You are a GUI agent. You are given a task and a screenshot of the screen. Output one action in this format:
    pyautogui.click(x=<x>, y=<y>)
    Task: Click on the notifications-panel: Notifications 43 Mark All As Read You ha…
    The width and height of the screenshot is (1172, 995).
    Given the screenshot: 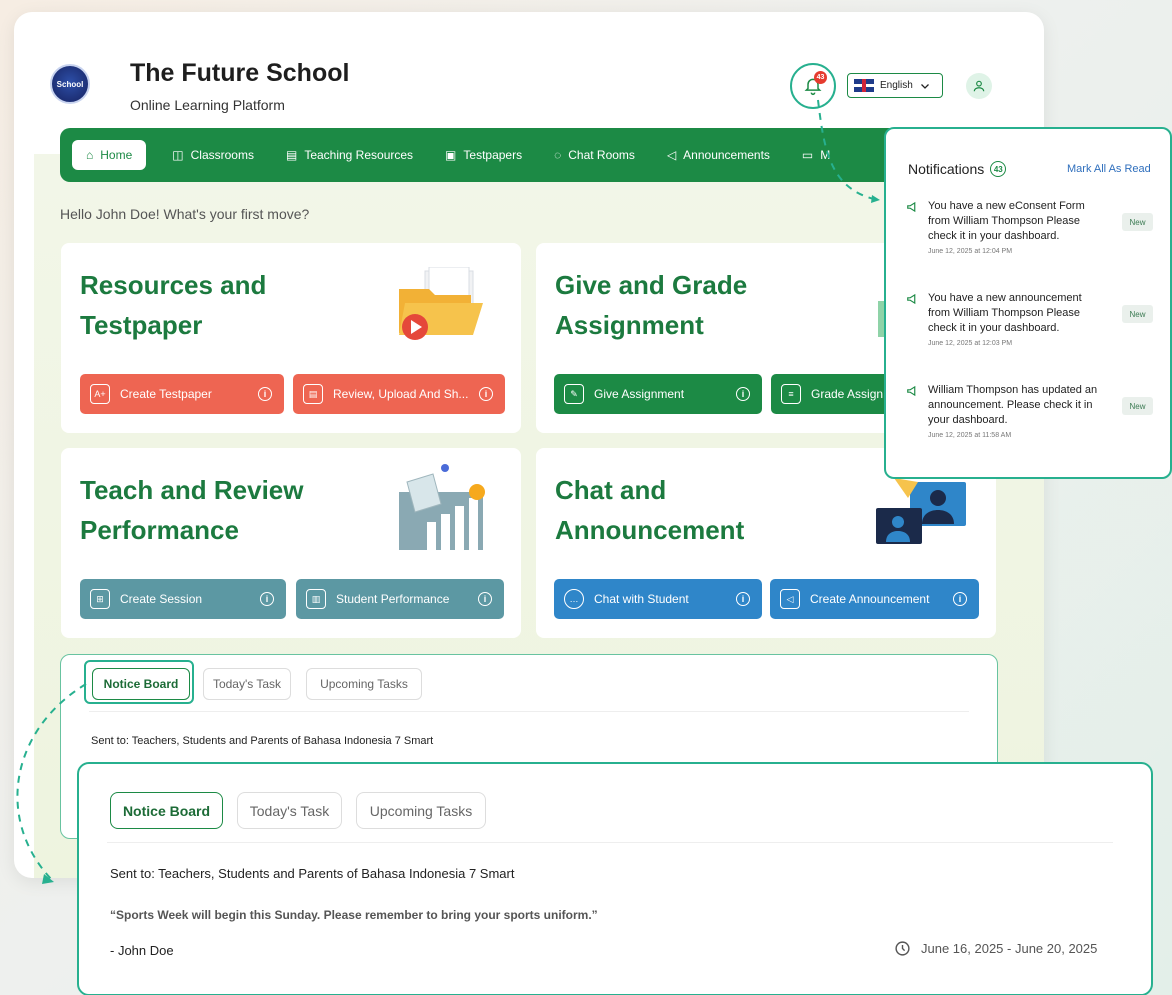 What is the action you would take?
    pyautogui.click(x=1028, y=303)
    